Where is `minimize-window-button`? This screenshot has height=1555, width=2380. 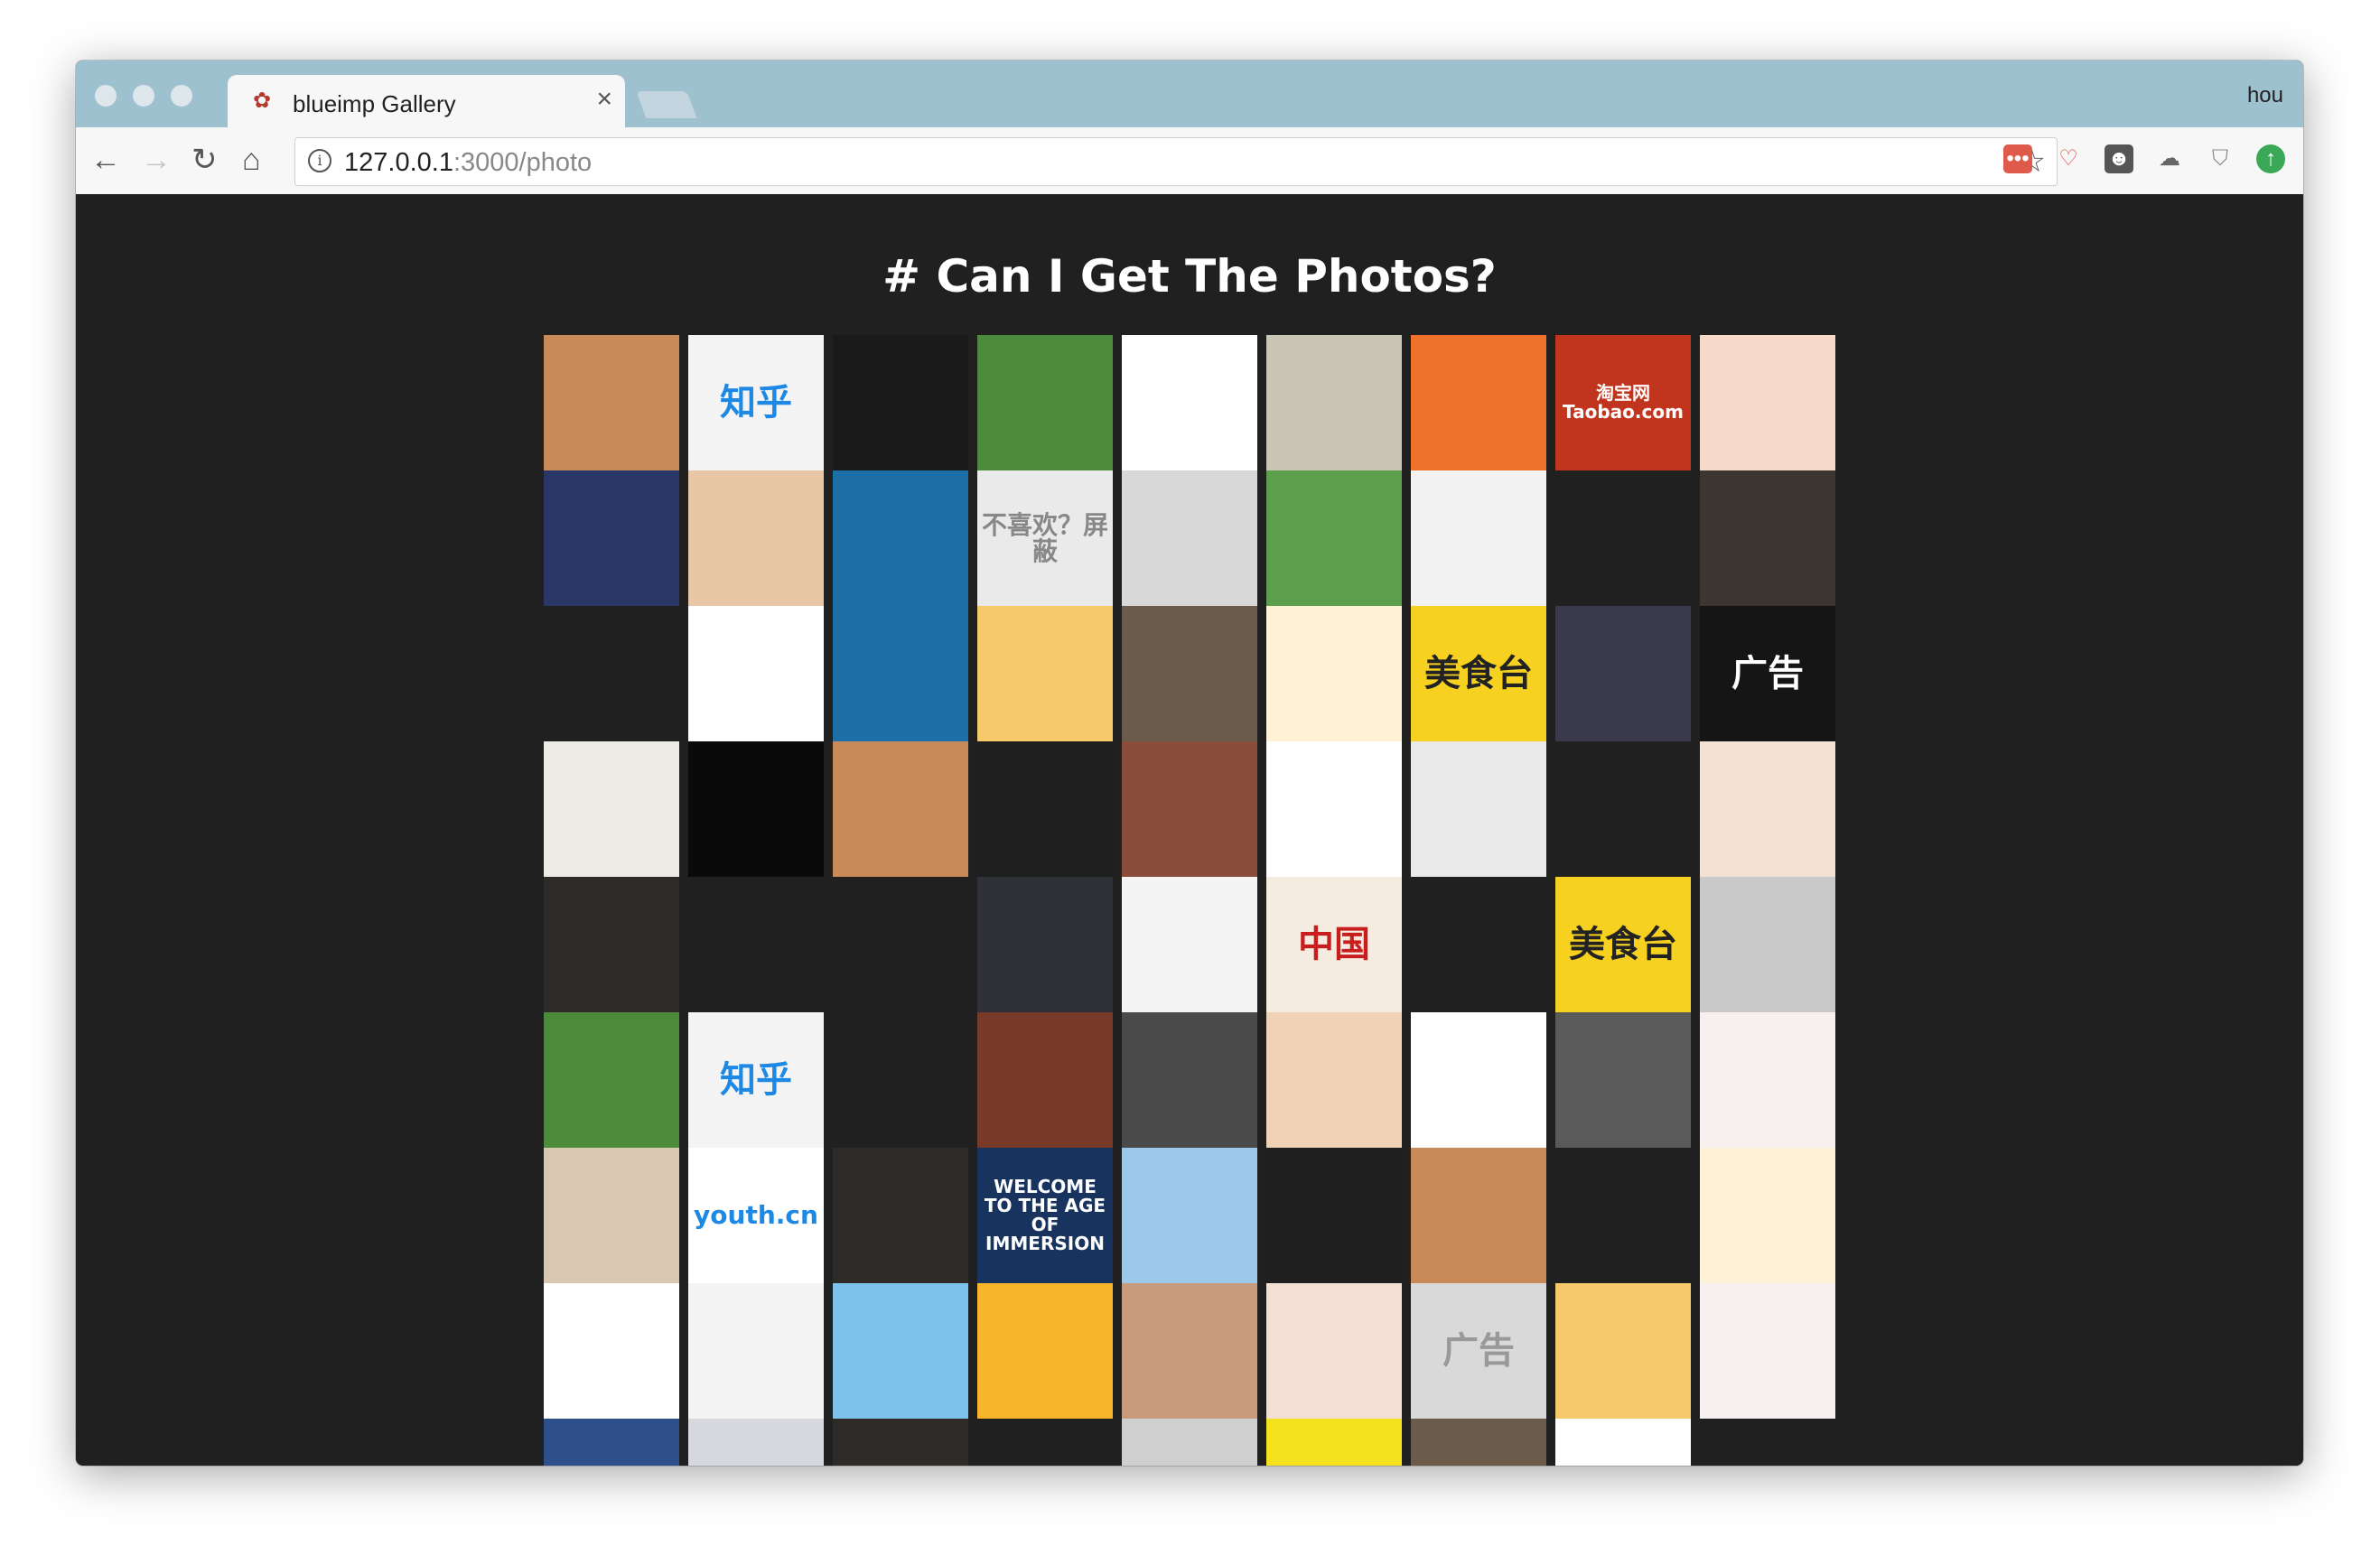 minimize-window-button is located at coordinates (143, 96).